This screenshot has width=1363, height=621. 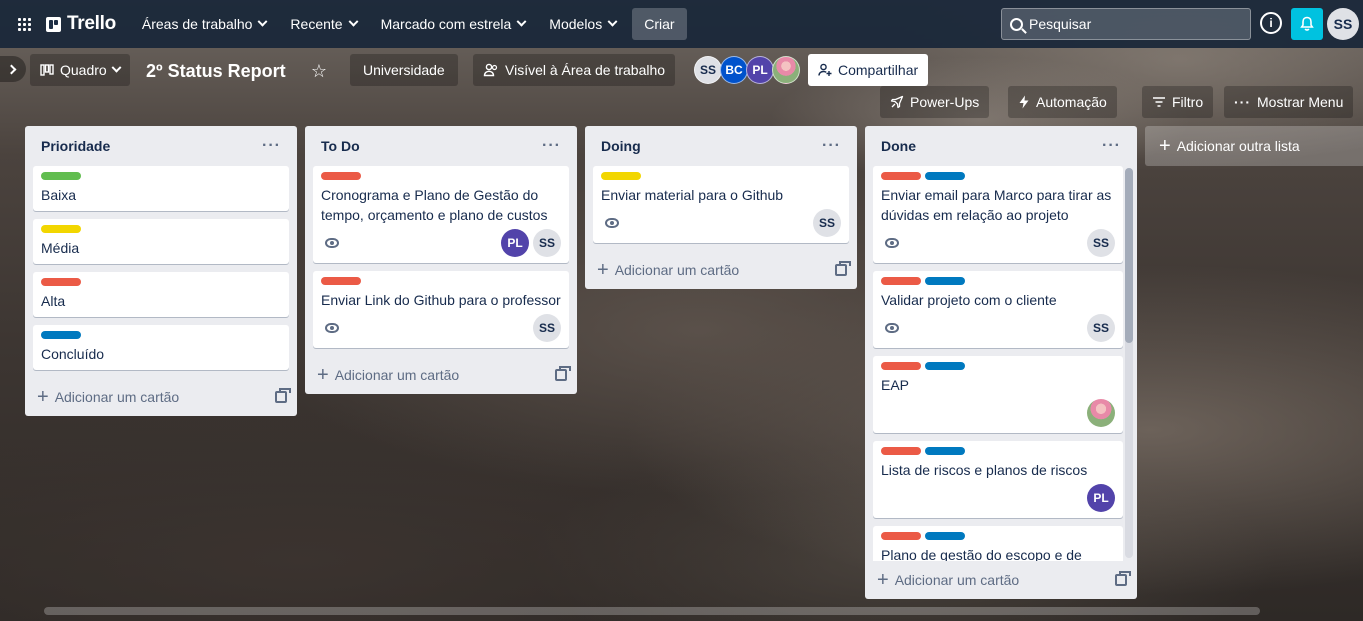 I want to click on share-button: Compartilhar, so click(x=868, y=70).